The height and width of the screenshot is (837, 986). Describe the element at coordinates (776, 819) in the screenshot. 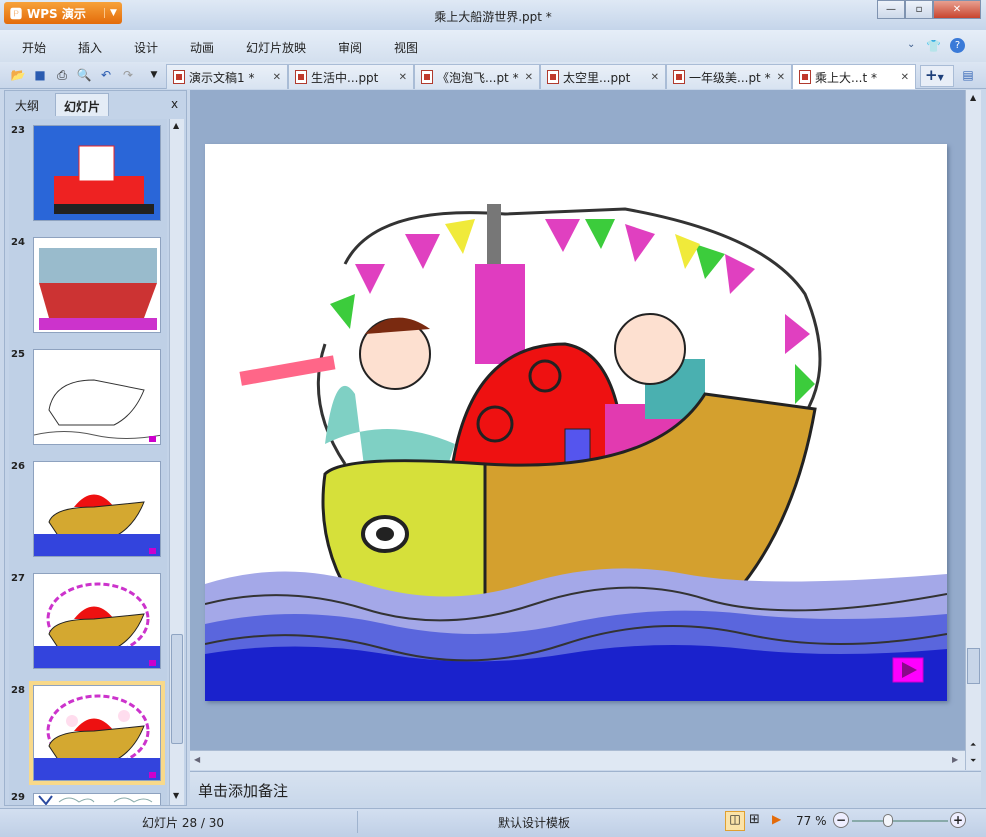

I see `slideshow-icon: ▶` at that location.